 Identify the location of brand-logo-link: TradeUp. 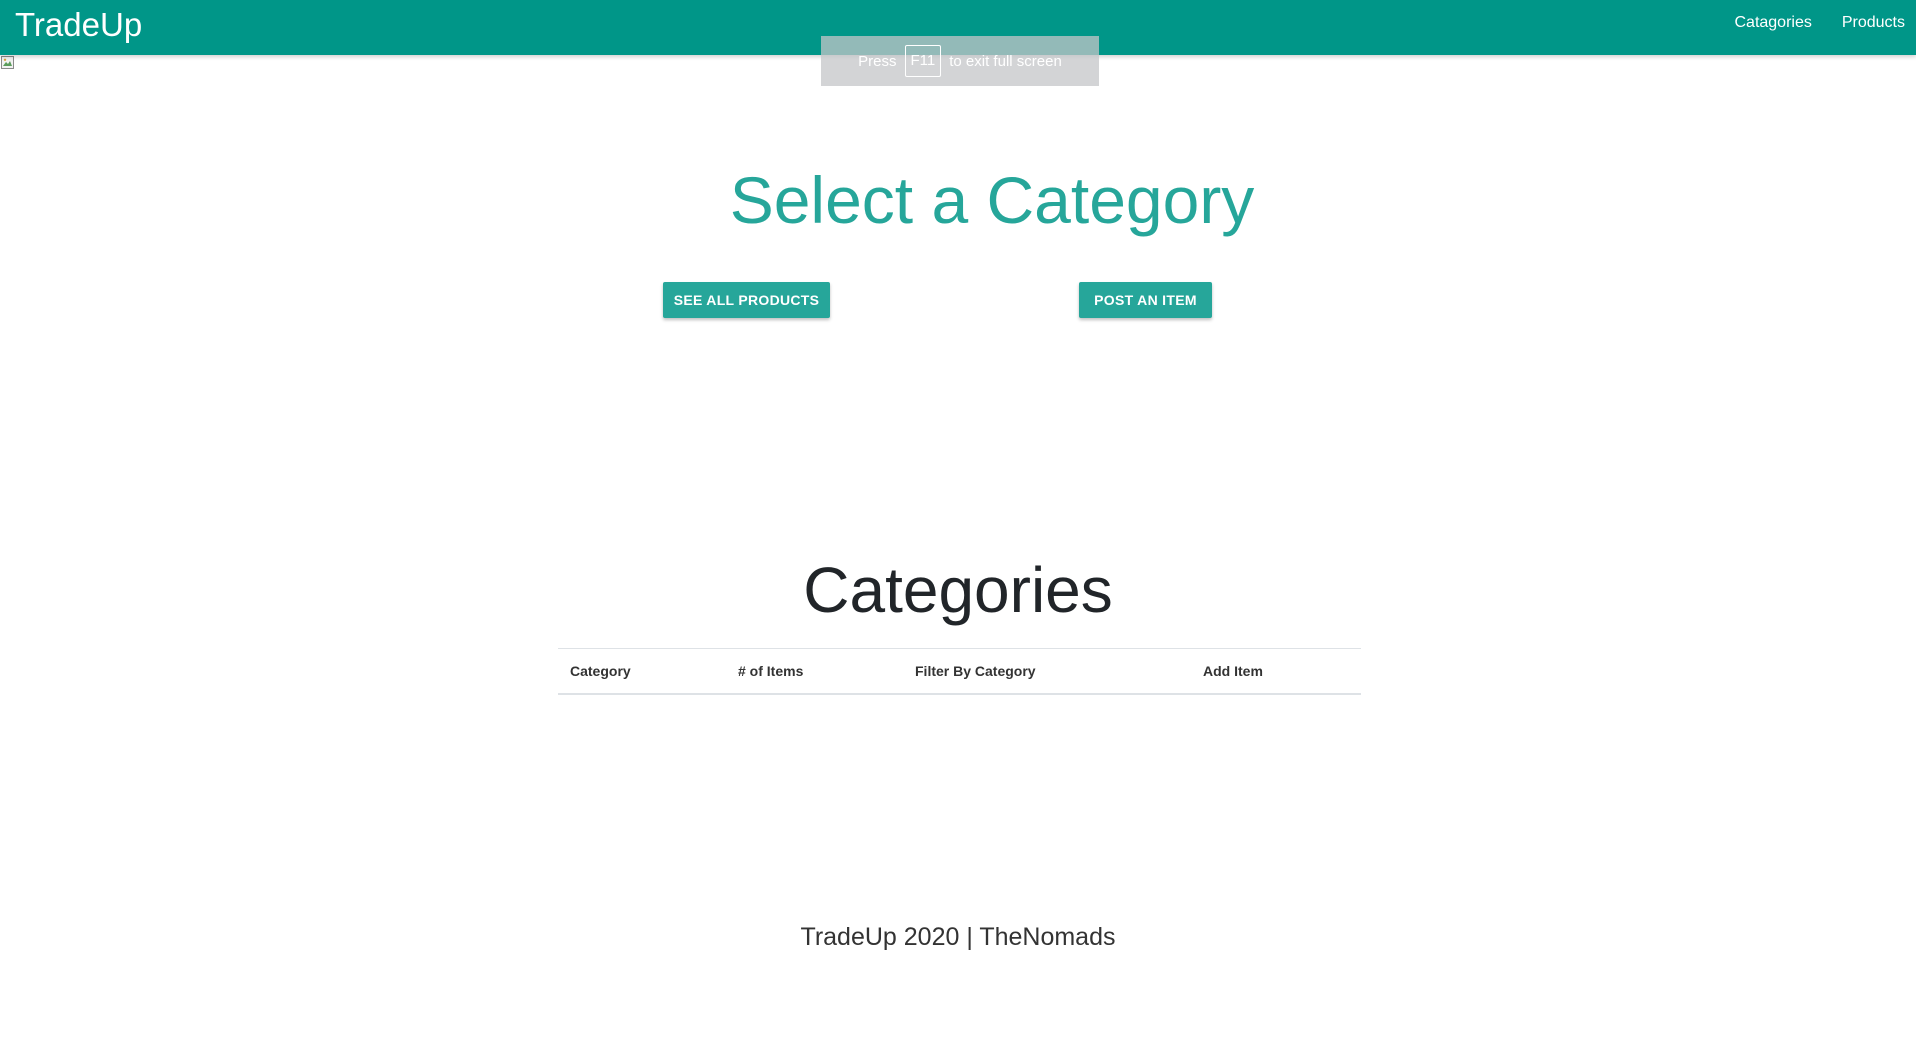
(78, 25).